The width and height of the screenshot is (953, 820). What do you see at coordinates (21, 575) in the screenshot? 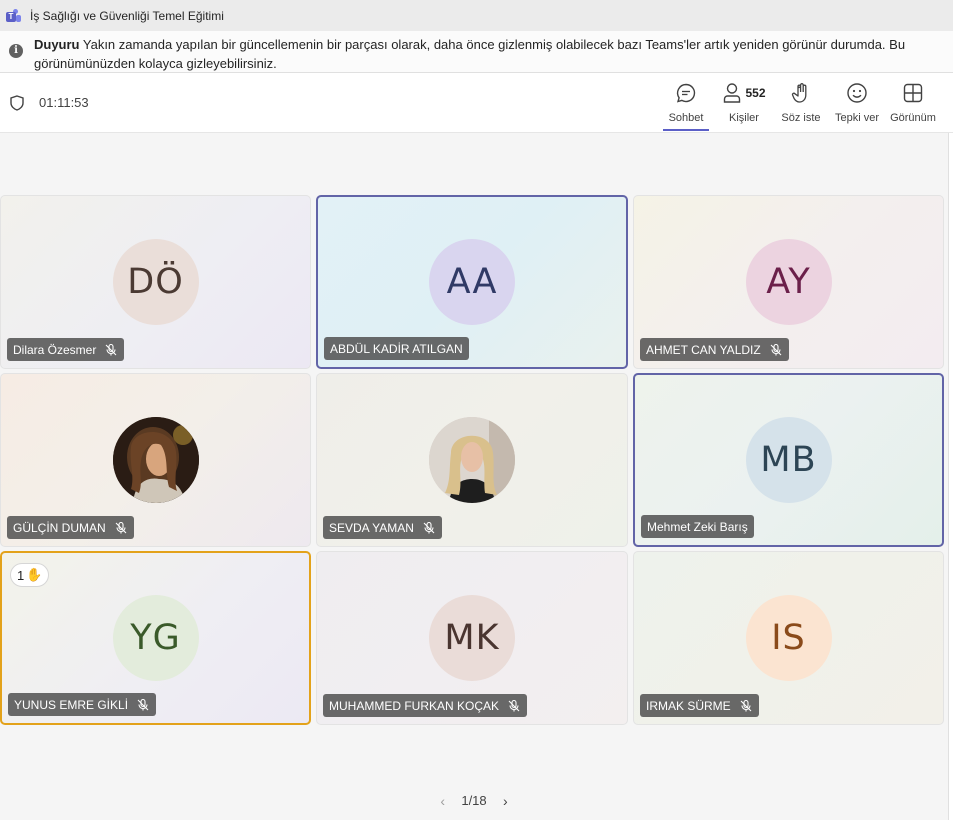
I see `raised-hand-order: 1` at bounding box center [21, 575].